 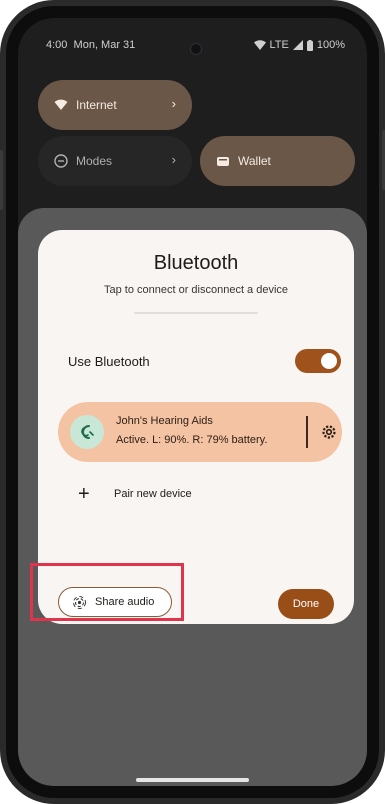 What do you see at coordinates (96, 105) in the screenshot?
I see `internet-tile-label: Internet` at bounding box center [96, 105].